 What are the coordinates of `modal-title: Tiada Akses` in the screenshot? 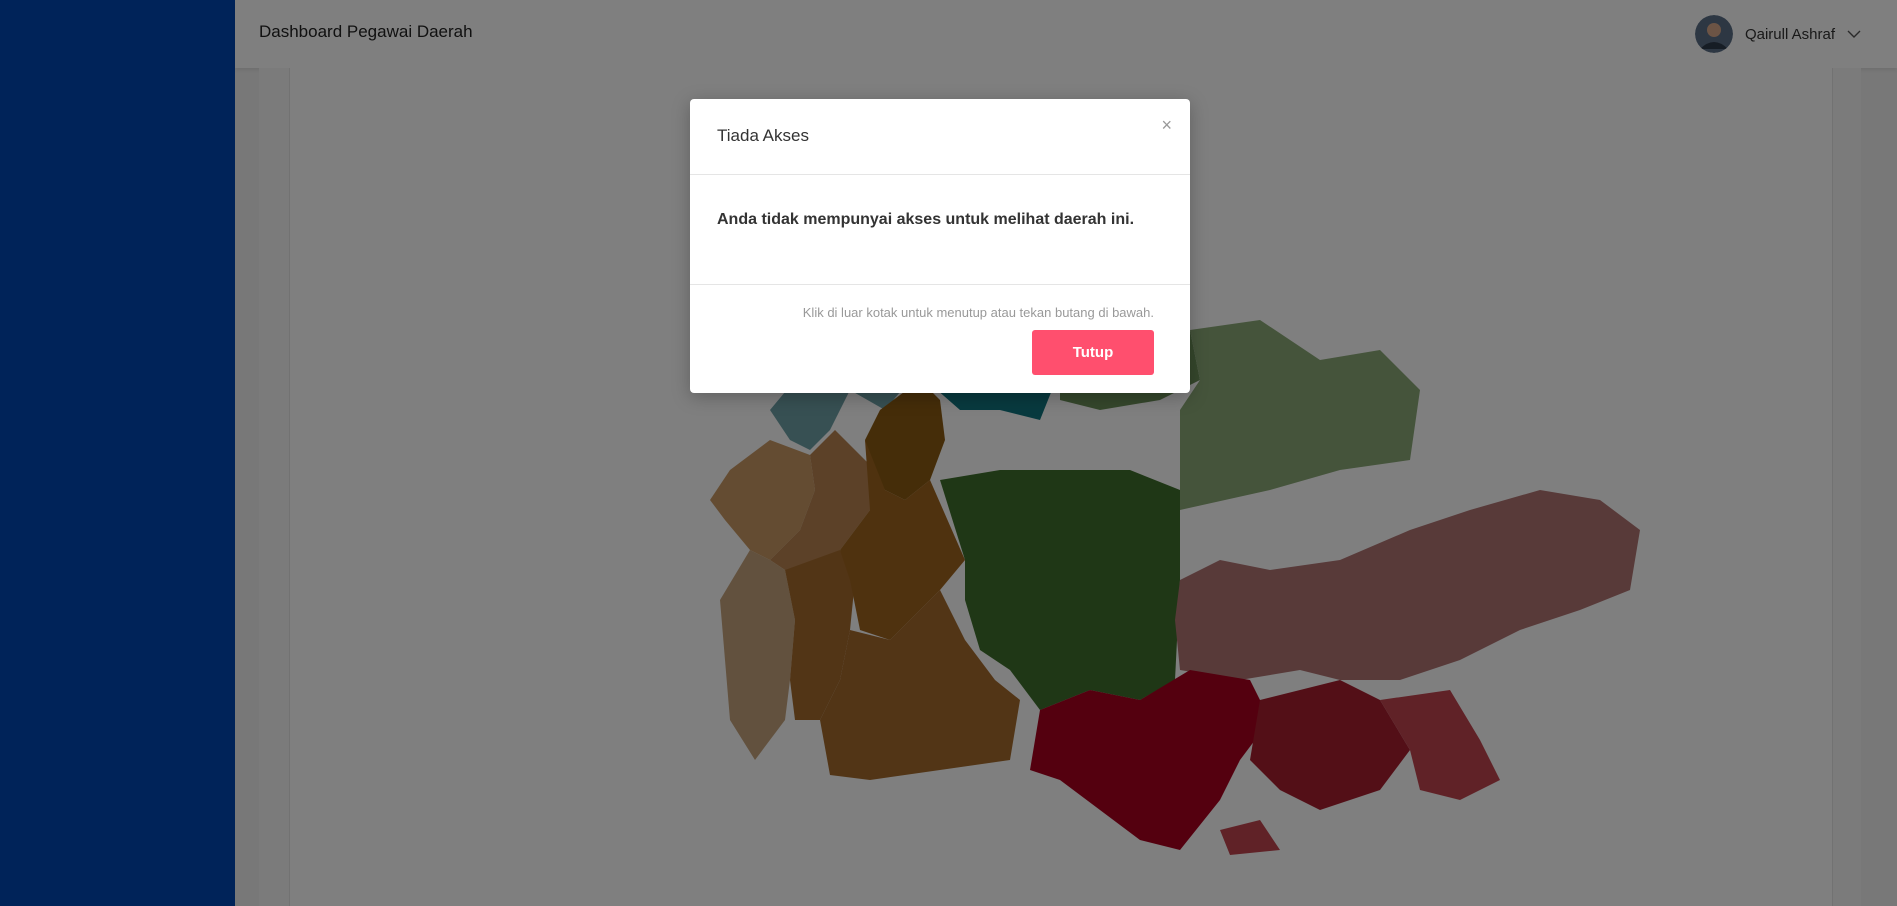 It's located at (763, 135).